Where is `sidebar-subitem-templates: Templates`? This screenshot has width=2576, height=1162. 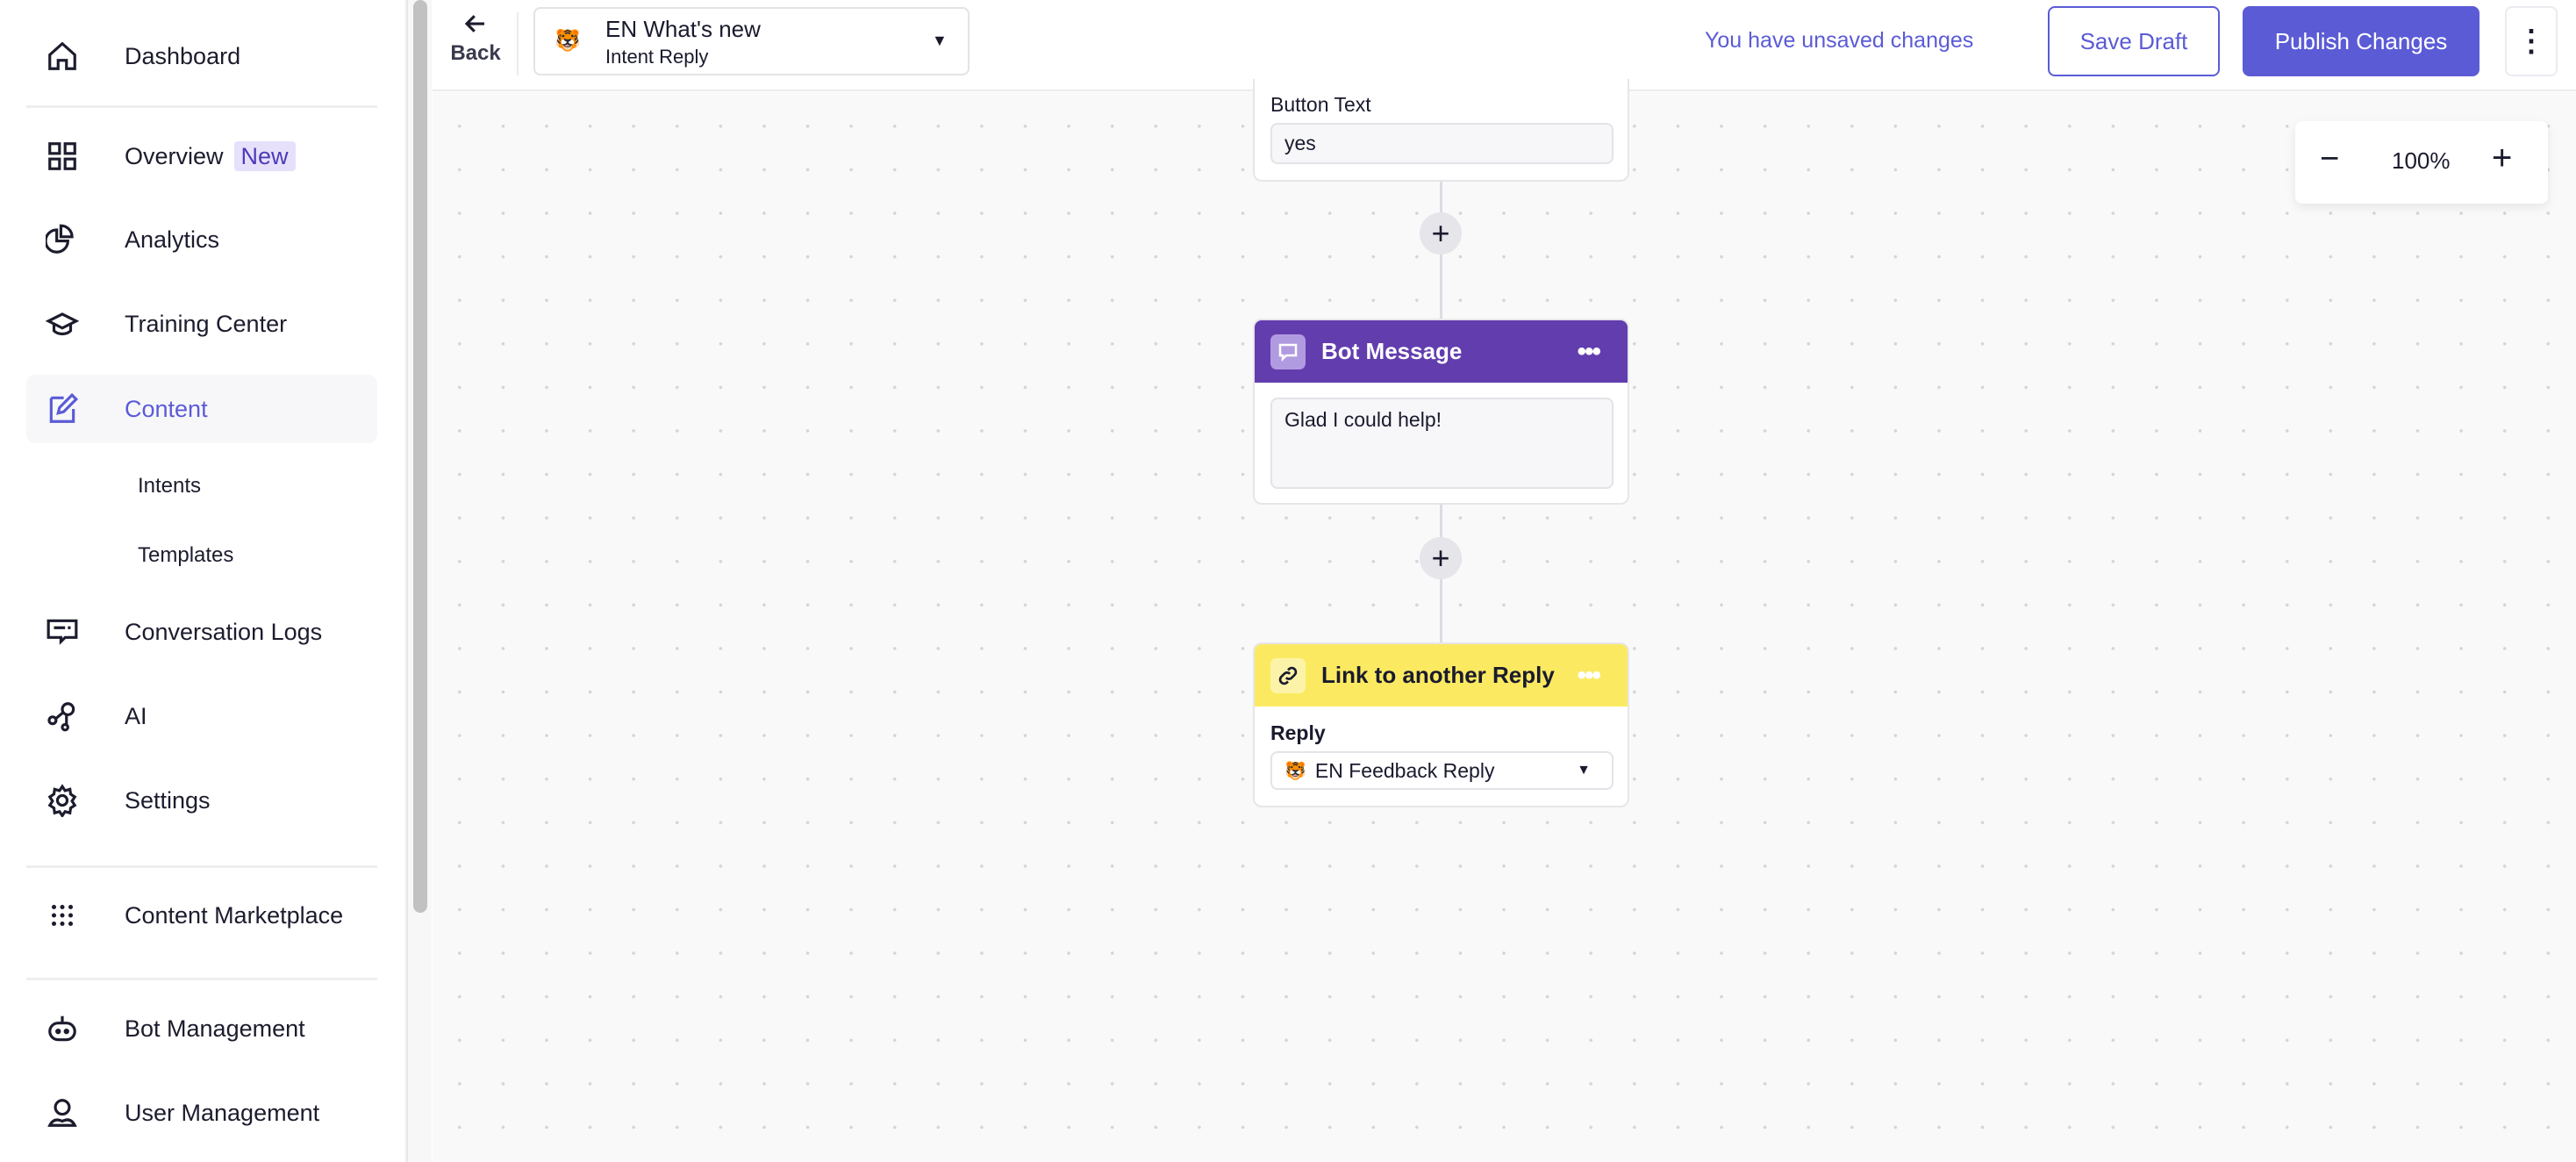 sidebar-subitem-templates: Templates is located at coordinates (185, 555).